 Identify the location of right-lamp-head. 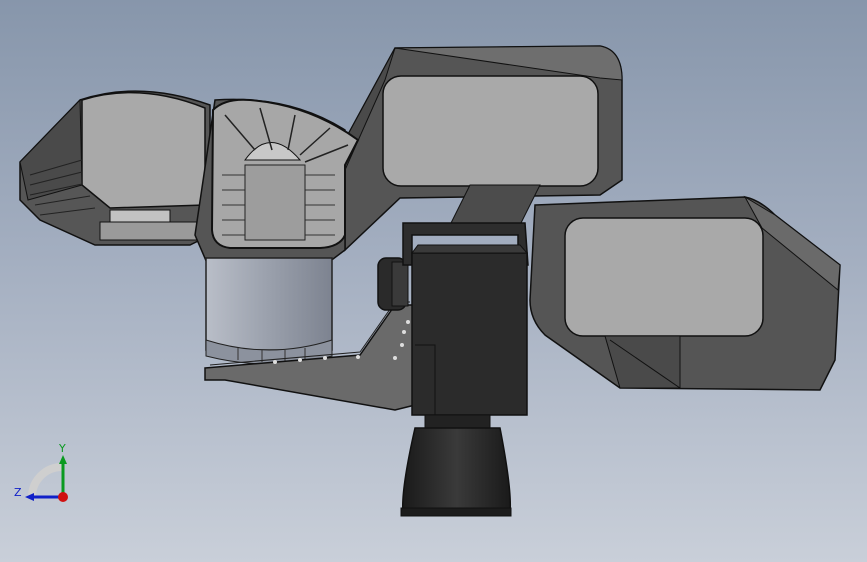
(685, 293).